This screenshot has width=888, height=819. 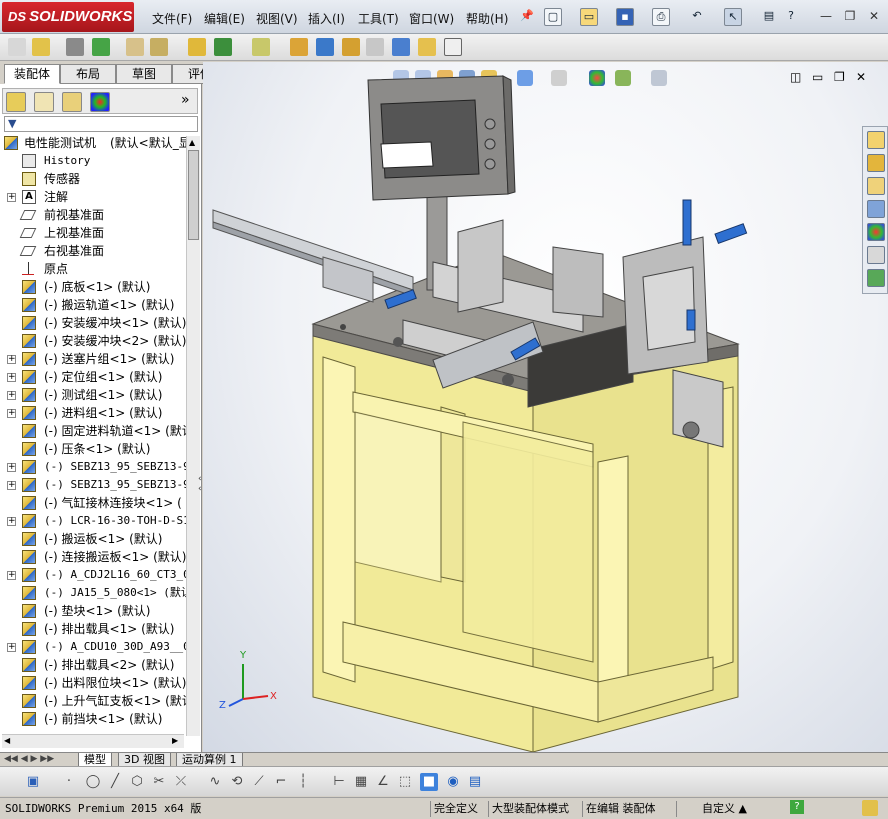 I want to click on select-pointer-icon: ↖, so click(x=733, y=17).